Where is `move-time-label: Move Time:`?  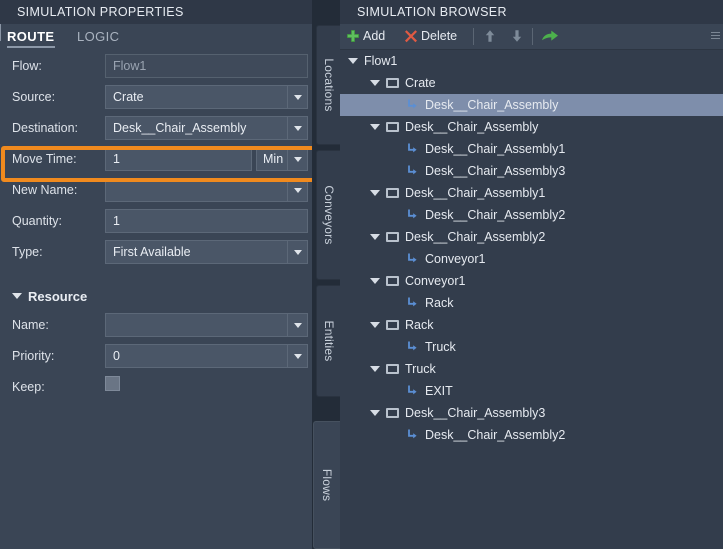 move-time-label: Move Time: is located at coordinates (44, 159).